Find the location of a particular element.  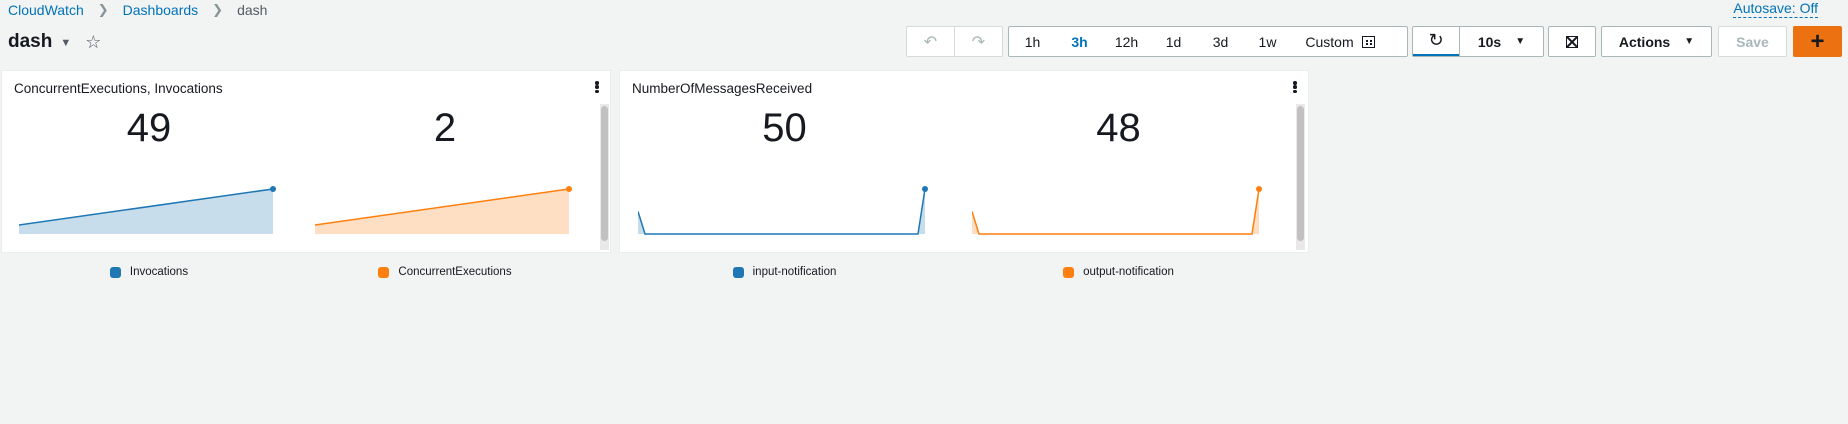

legend-label: Invocations is located at coordinates (159, 272).